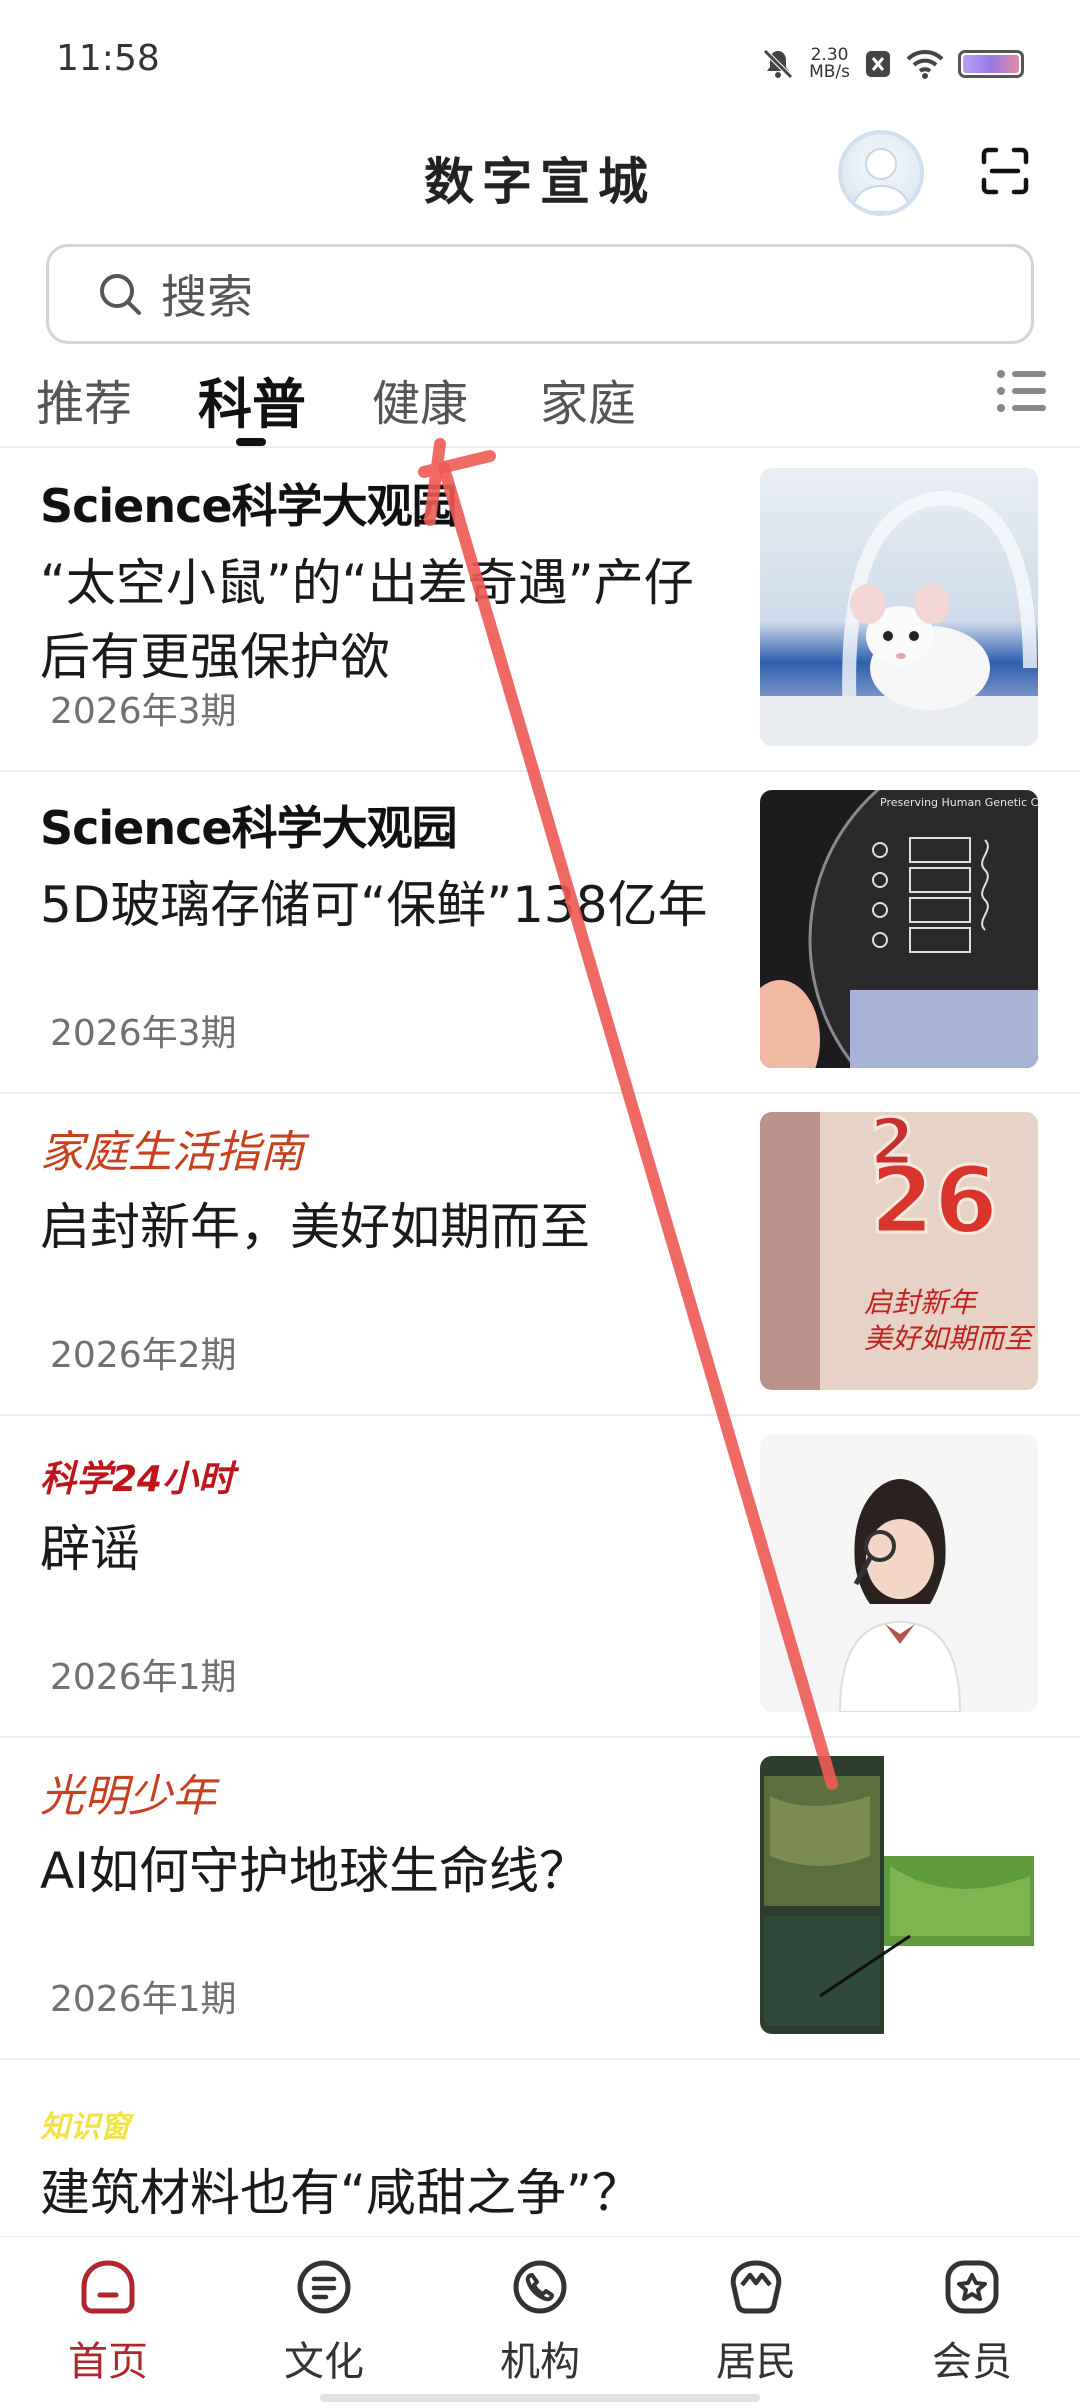  Describe the element at coordinates (1005, 171) in the screenshot. I see `scan-icon` at that location.